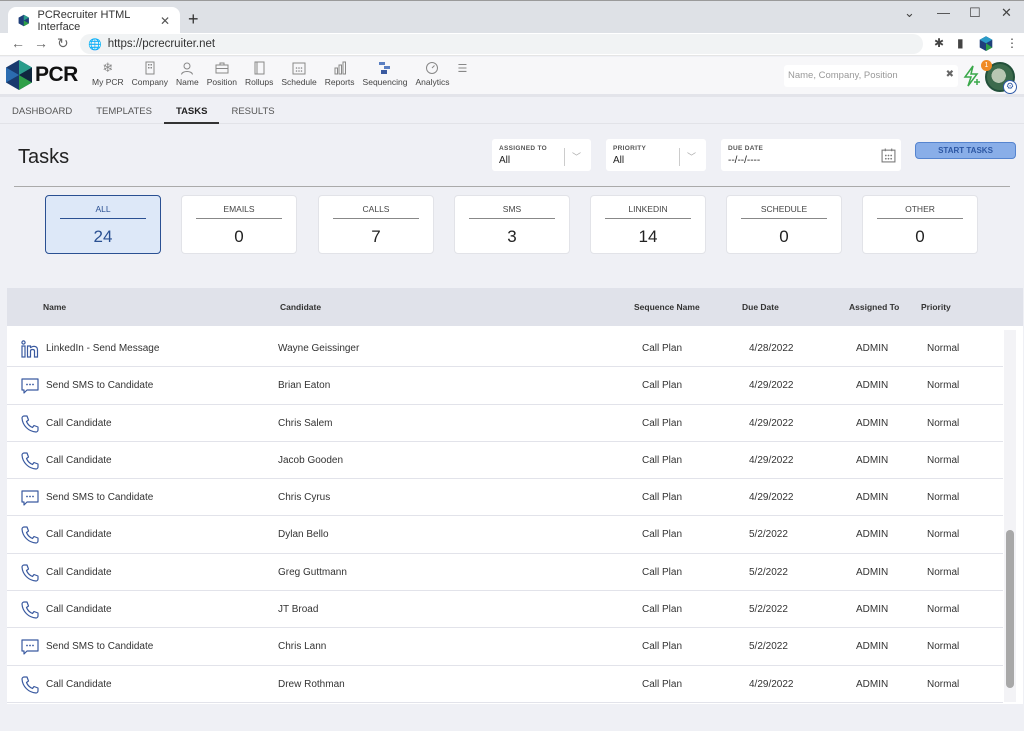 The image size is (1024, 731). Describe the element at coordinates (298, 73) in the screenshot. I see `nav-schedule: Schedule` at that location.